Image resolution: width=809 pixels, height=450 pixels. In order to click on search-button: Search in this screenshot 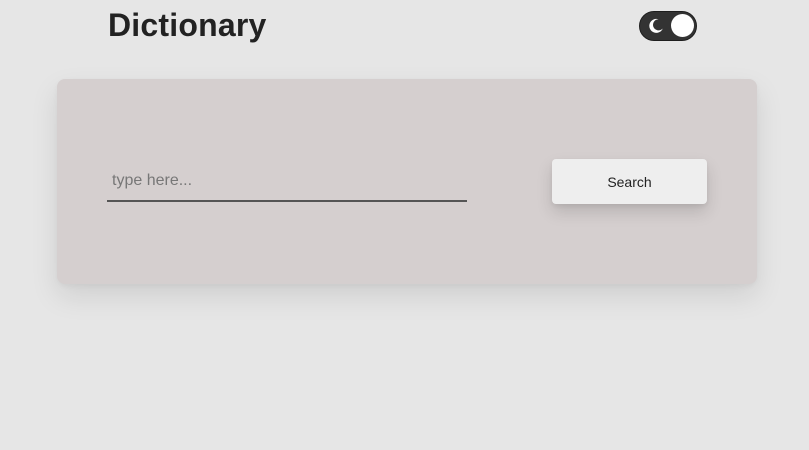, I will do `click(629, 181)`.